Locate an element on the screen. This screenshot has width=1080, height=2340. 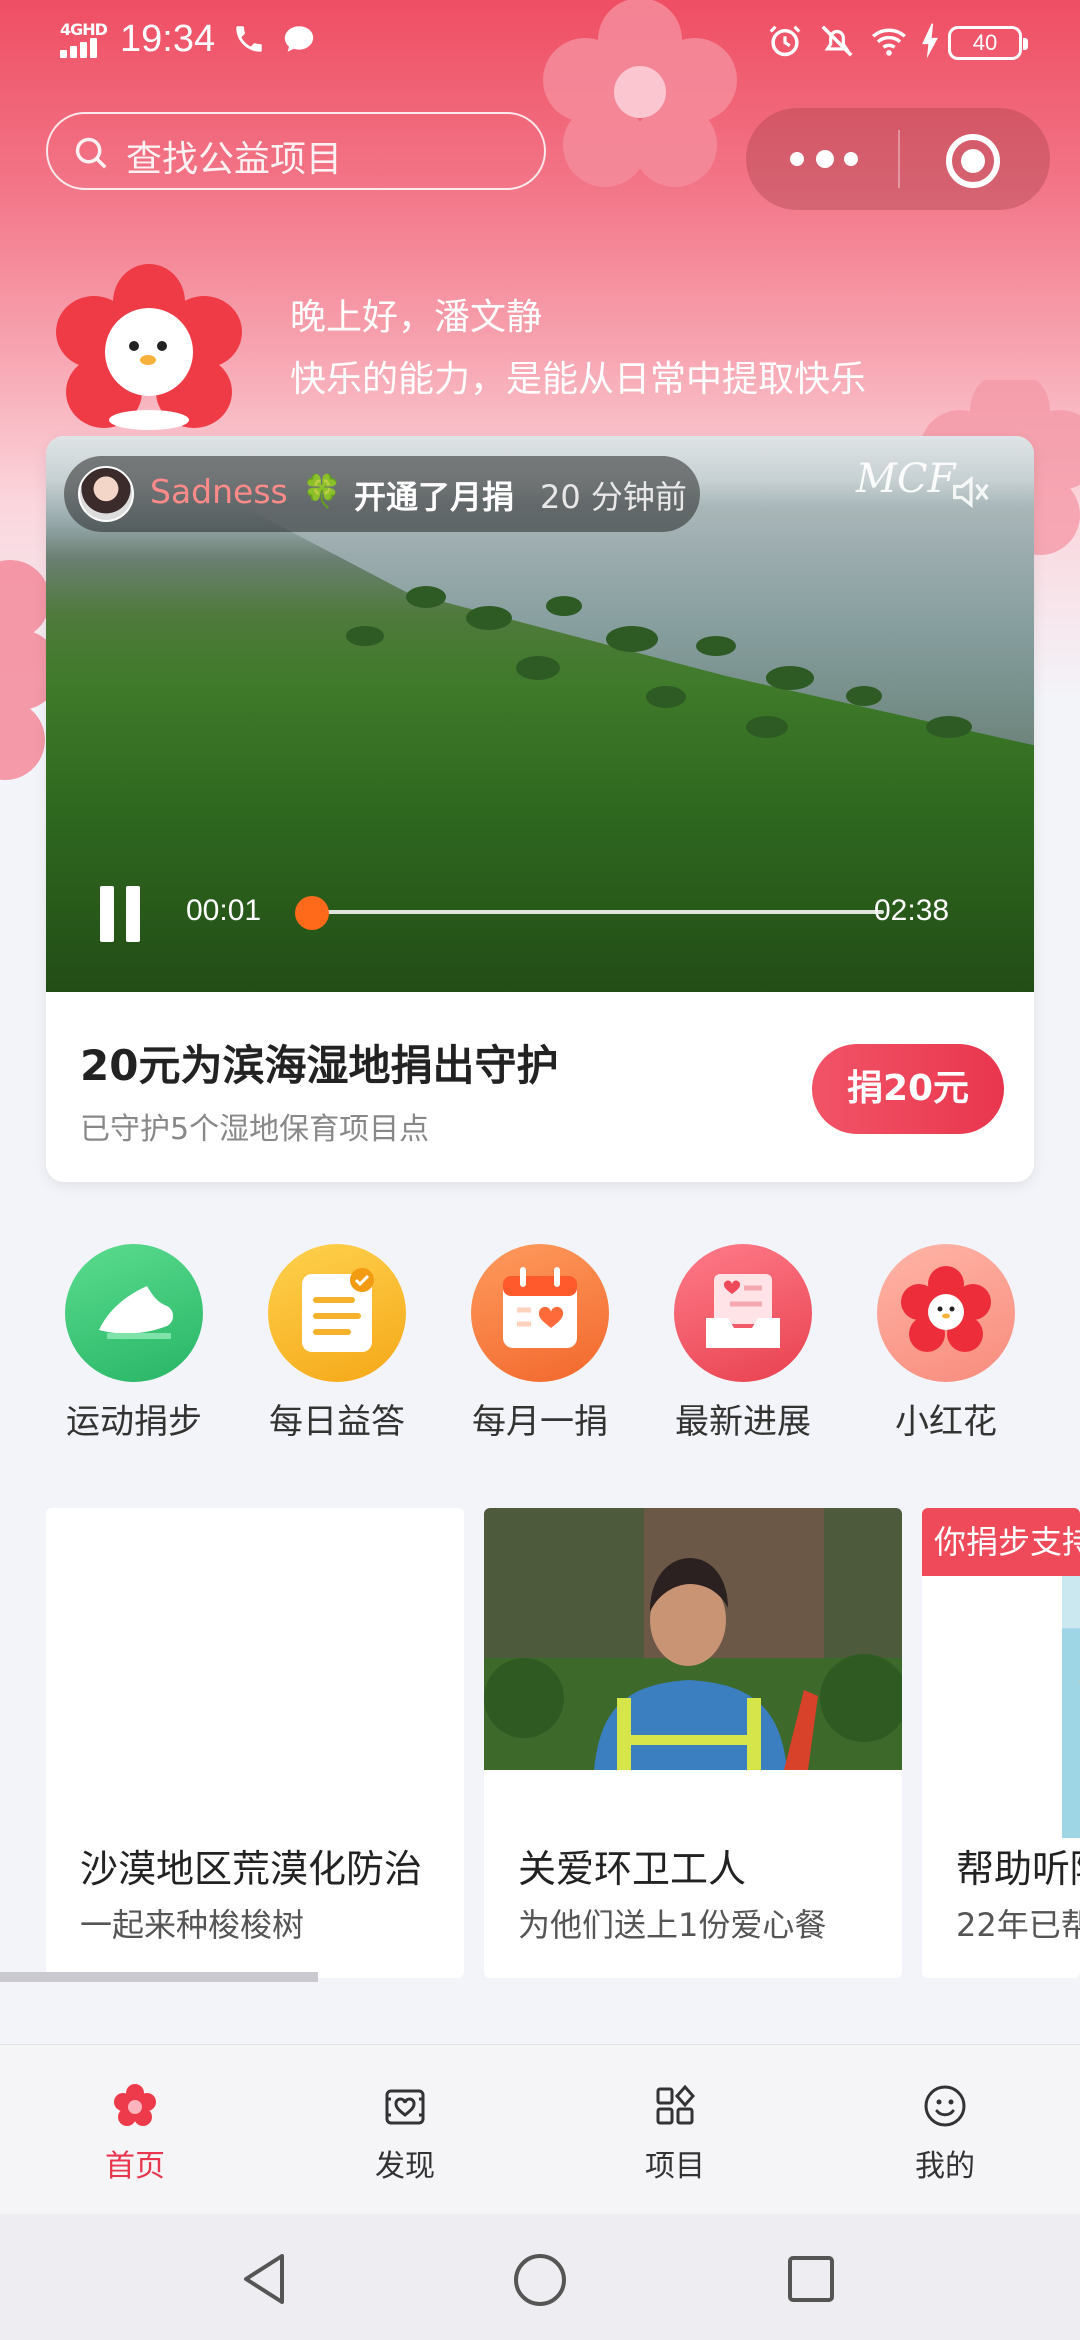
tab-projects: 项目 is located at coordinates (675, 2130).